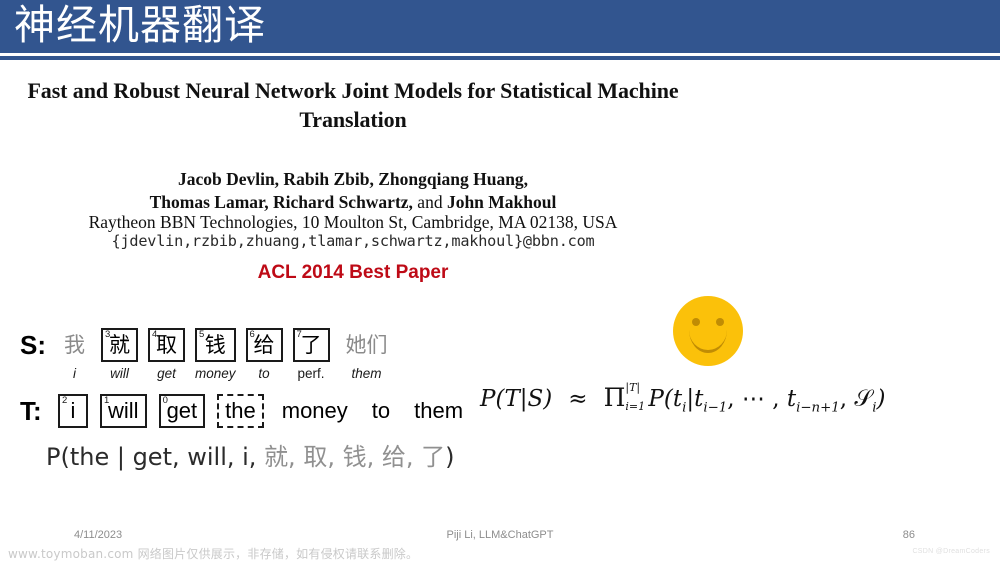  What do you see at coordinates (635, 406) in the screenshot?
I see `formula-pi-lower-limit: i=1` at bounding box center [635, 406].